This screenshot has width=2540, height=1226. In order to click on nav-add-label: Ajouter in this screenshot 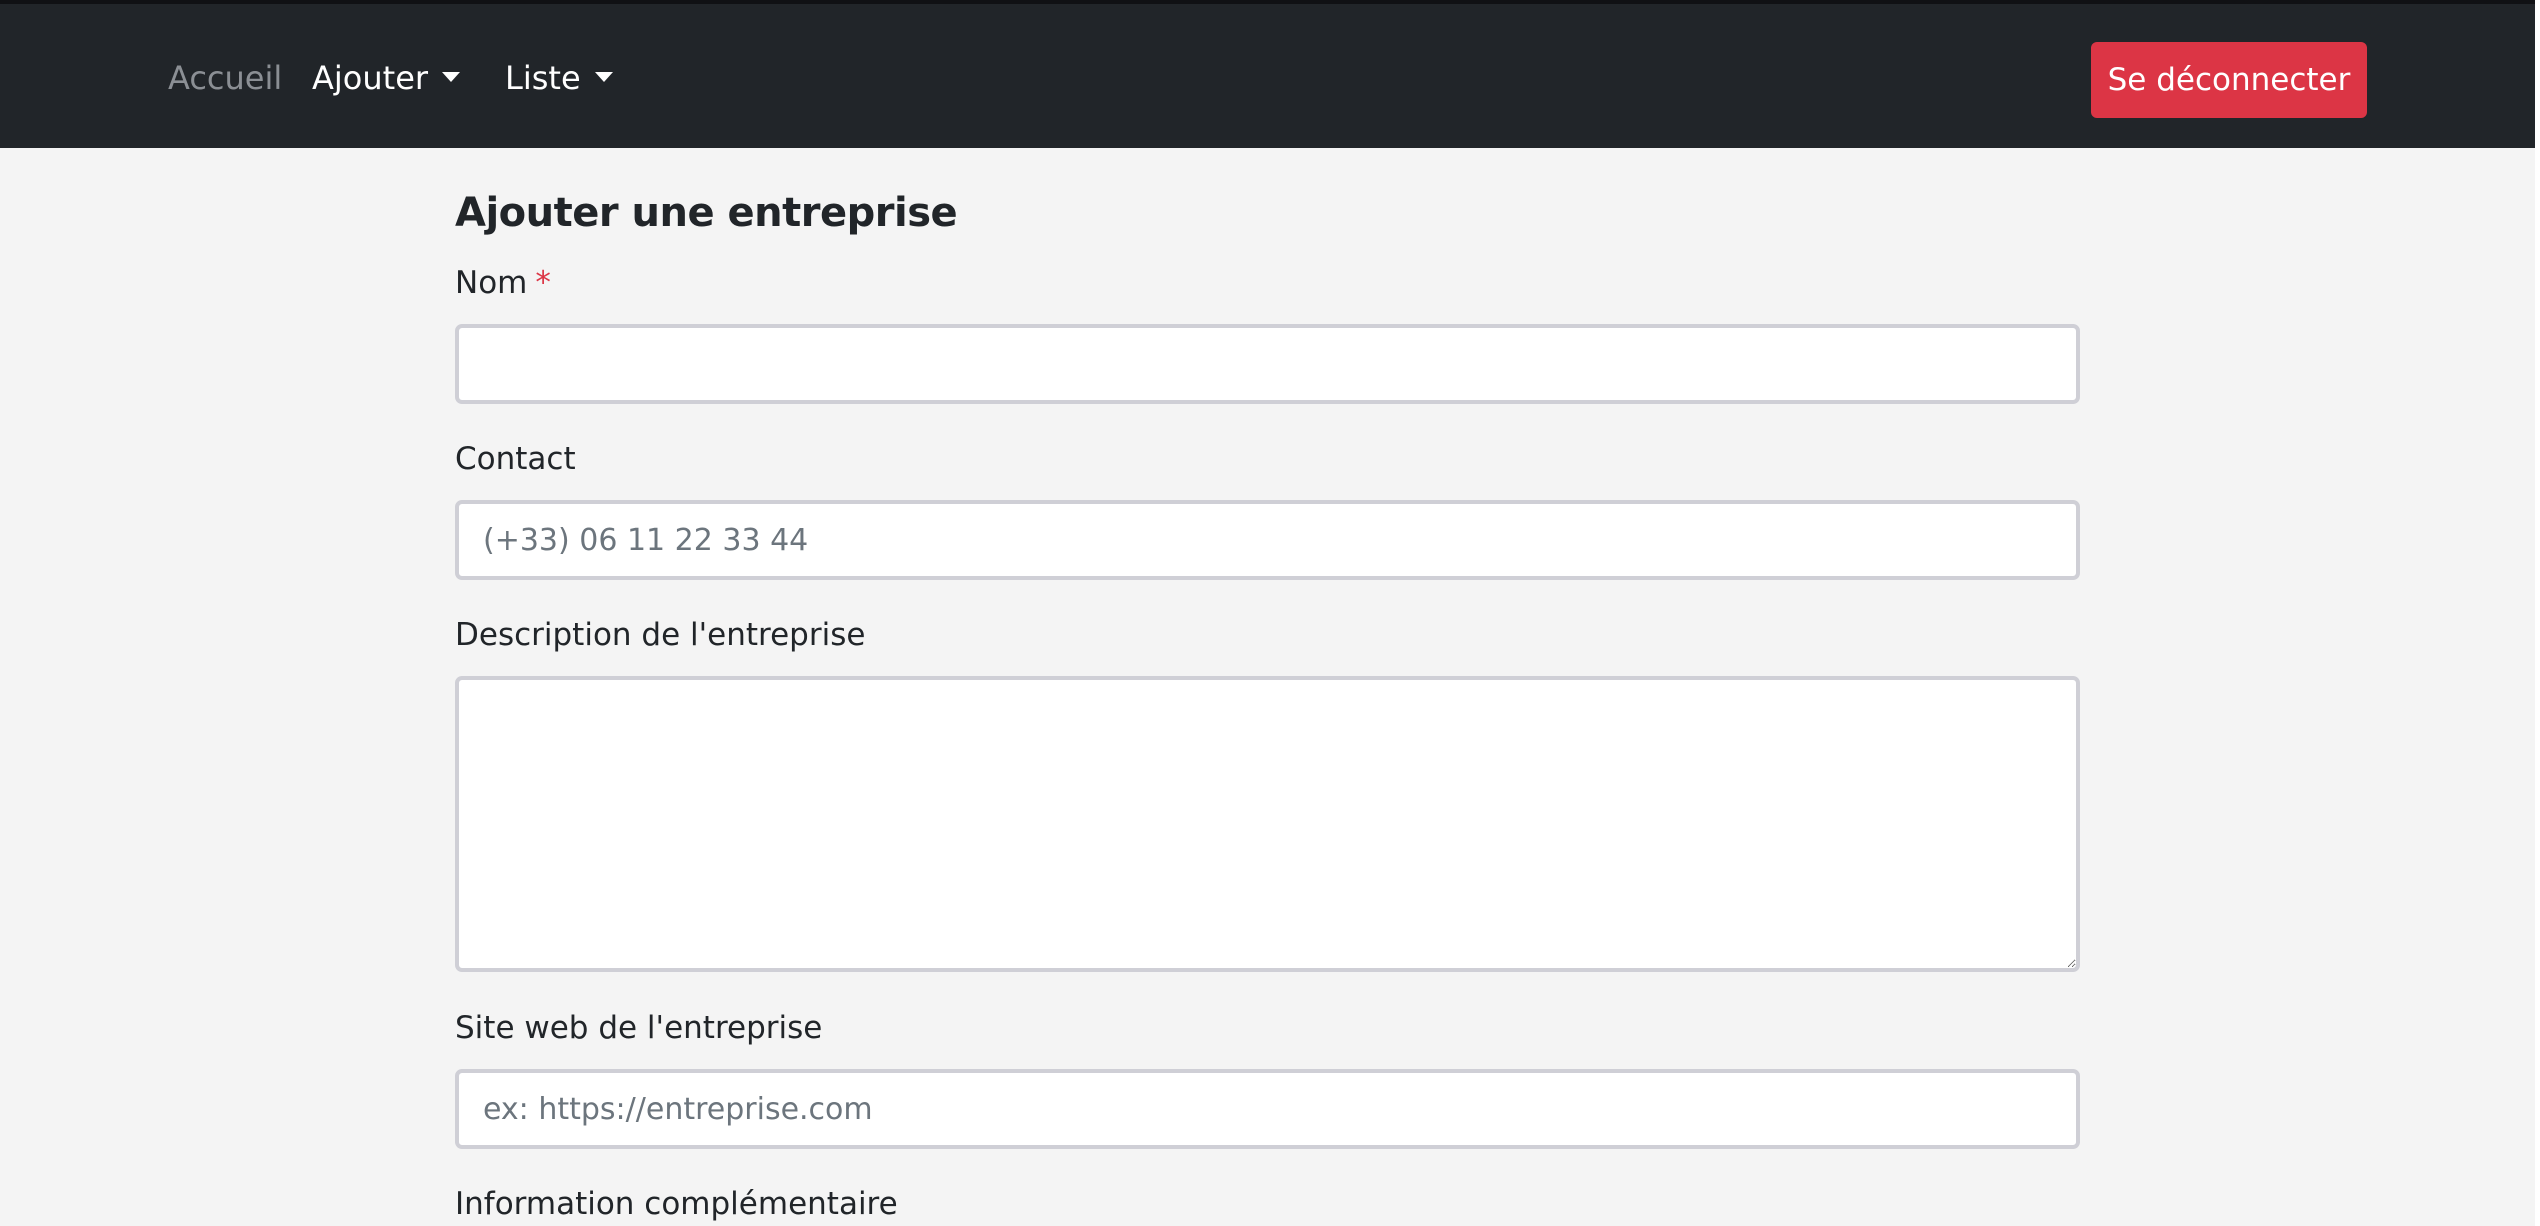, I will do `click(370, 78)`.